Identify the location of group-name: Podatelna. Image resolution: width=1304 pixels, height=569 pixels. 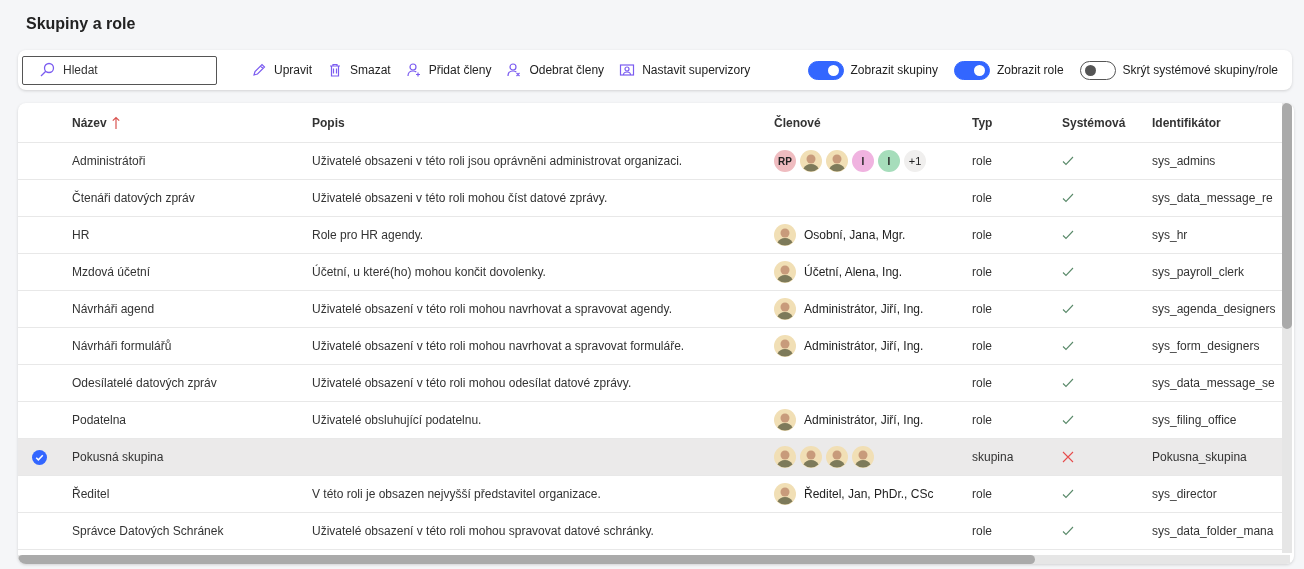
(99, 420).